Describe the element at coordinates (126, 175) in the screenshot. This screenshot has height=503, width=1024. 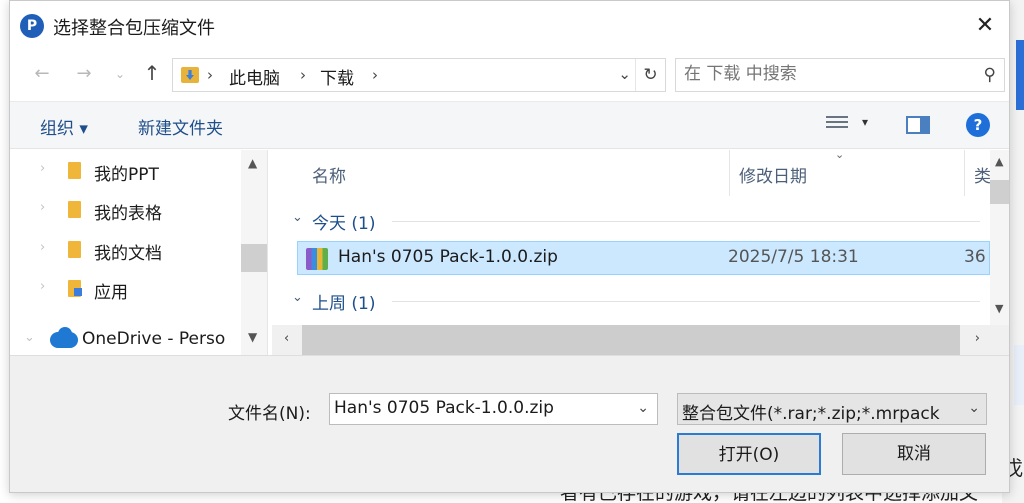
I see `nav-item-label: 我的PPT` at that location.